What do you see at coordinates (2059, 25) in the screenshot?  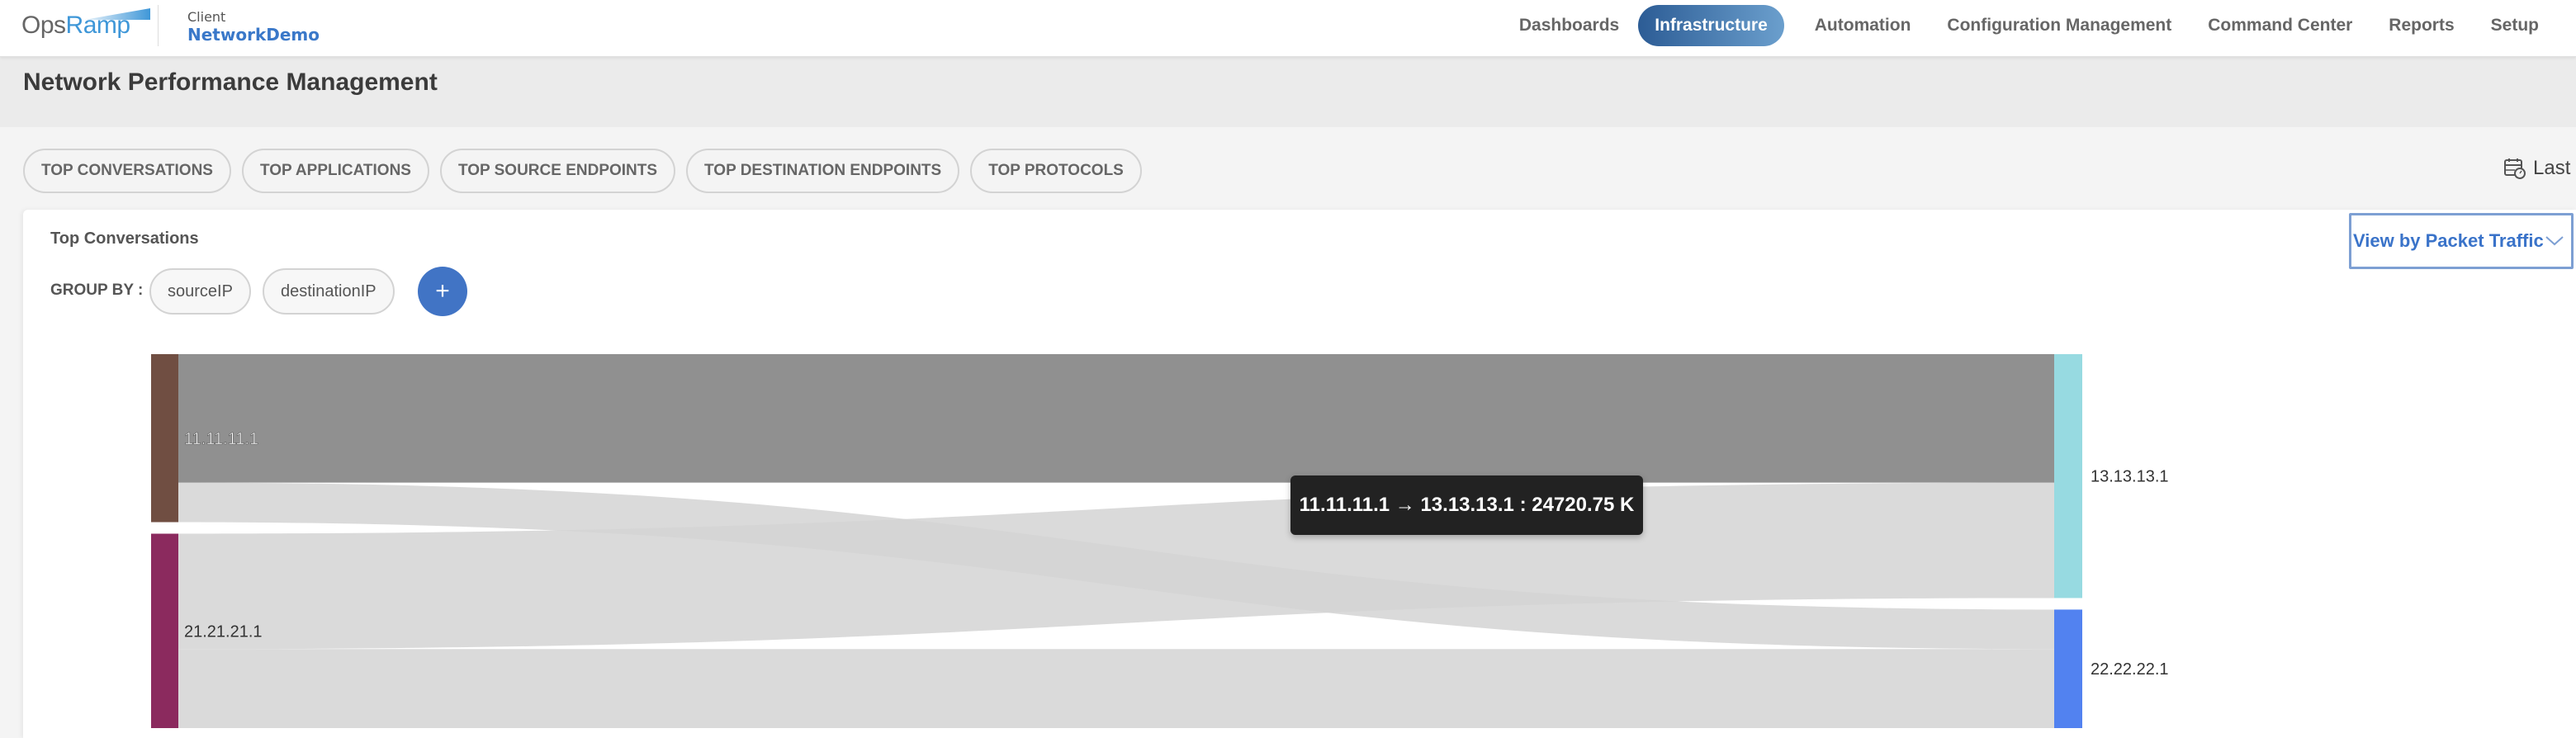 I see `nav-configuration-management: Configuration Management` at bounding box center [2059, 25].